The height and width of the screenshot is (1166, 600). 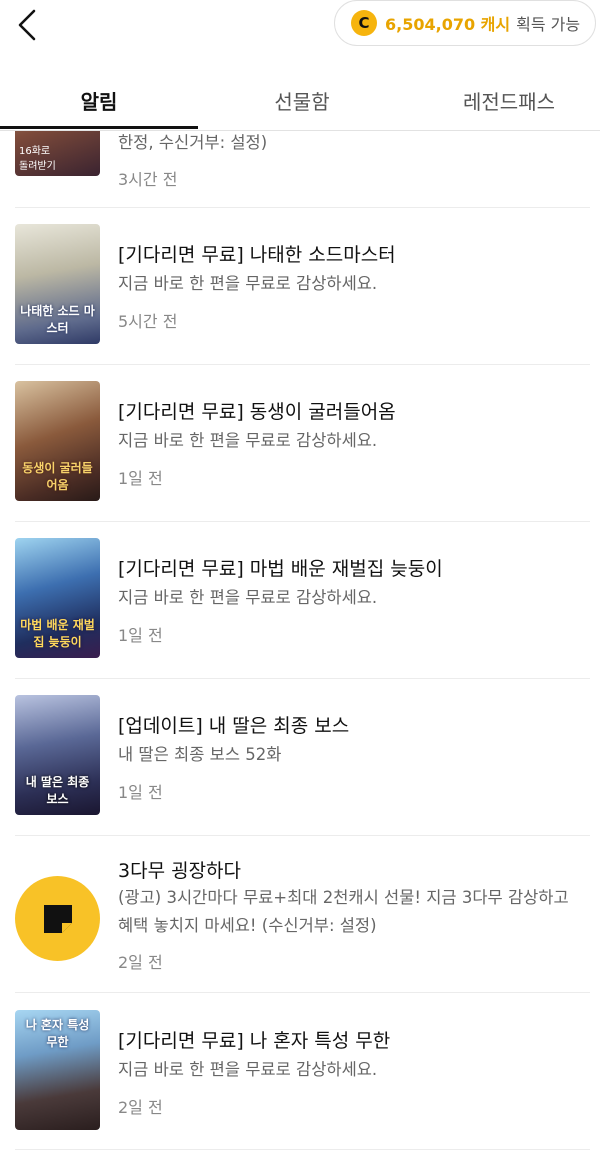 I want to click on notification-time: 3시간 전, so click(x=148, y=179).